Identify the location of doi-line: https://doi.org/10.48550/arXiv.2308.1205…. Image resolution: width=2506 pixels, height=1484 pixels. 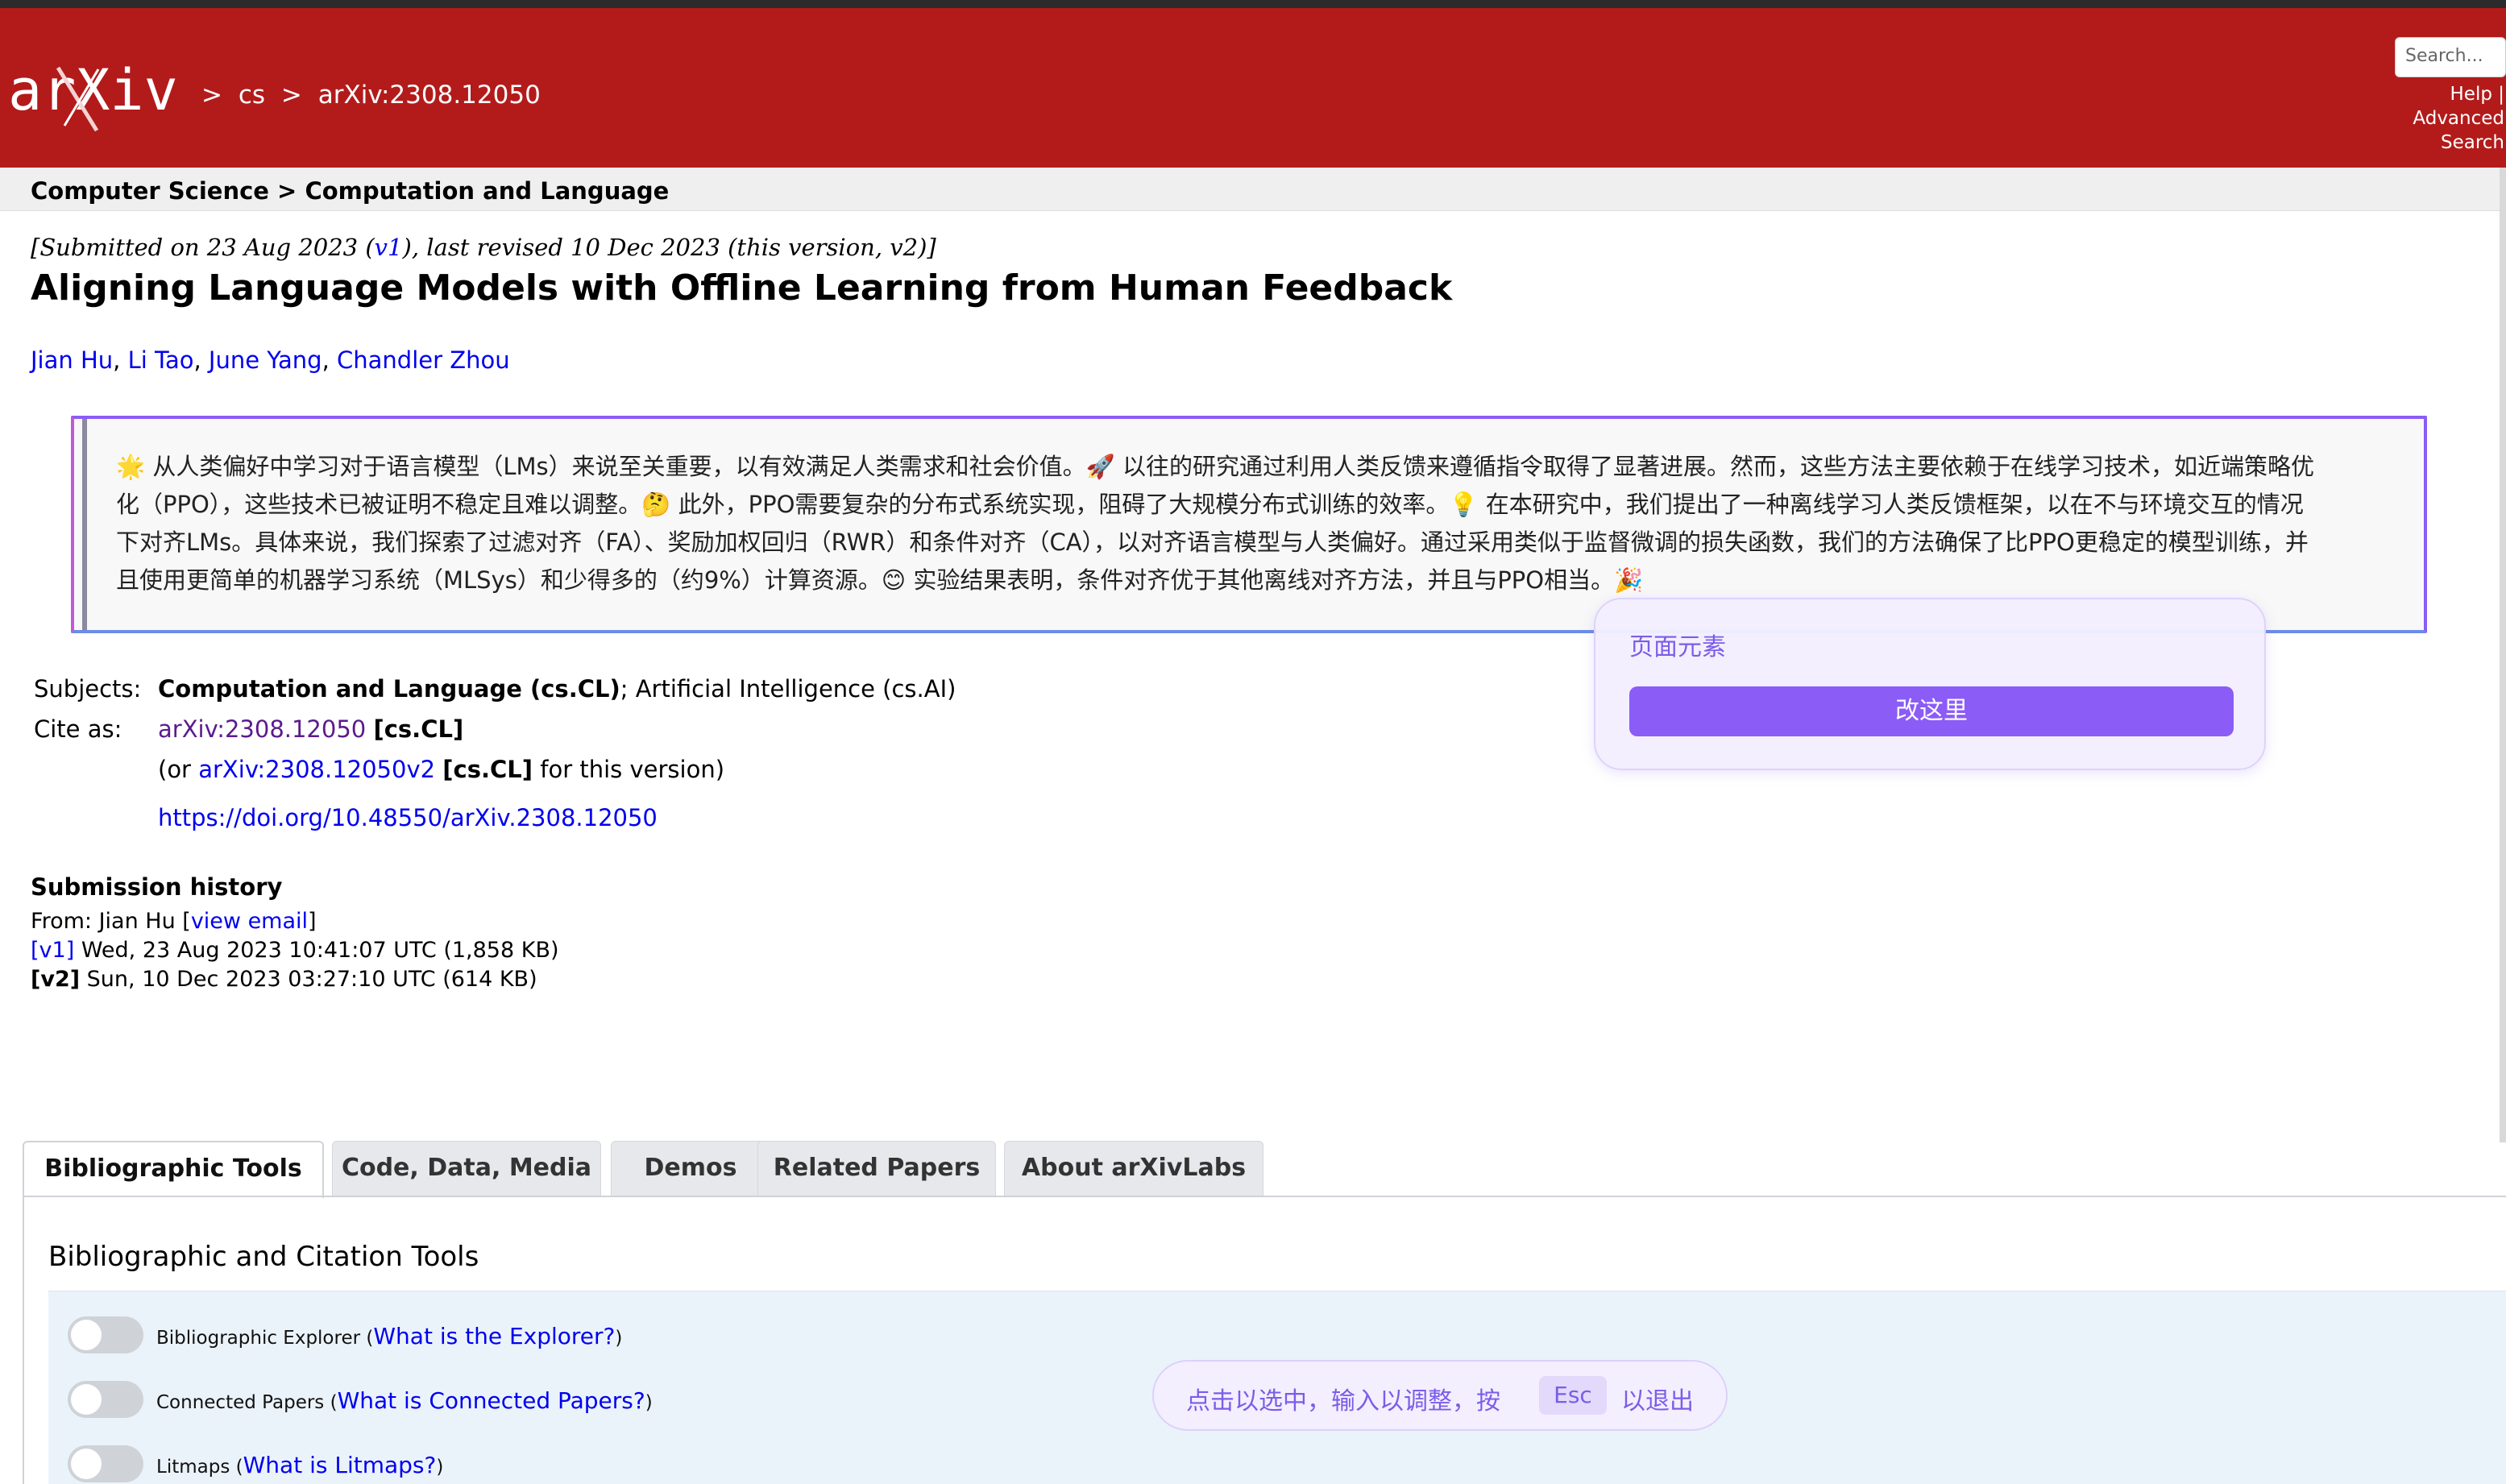
(408, 817).